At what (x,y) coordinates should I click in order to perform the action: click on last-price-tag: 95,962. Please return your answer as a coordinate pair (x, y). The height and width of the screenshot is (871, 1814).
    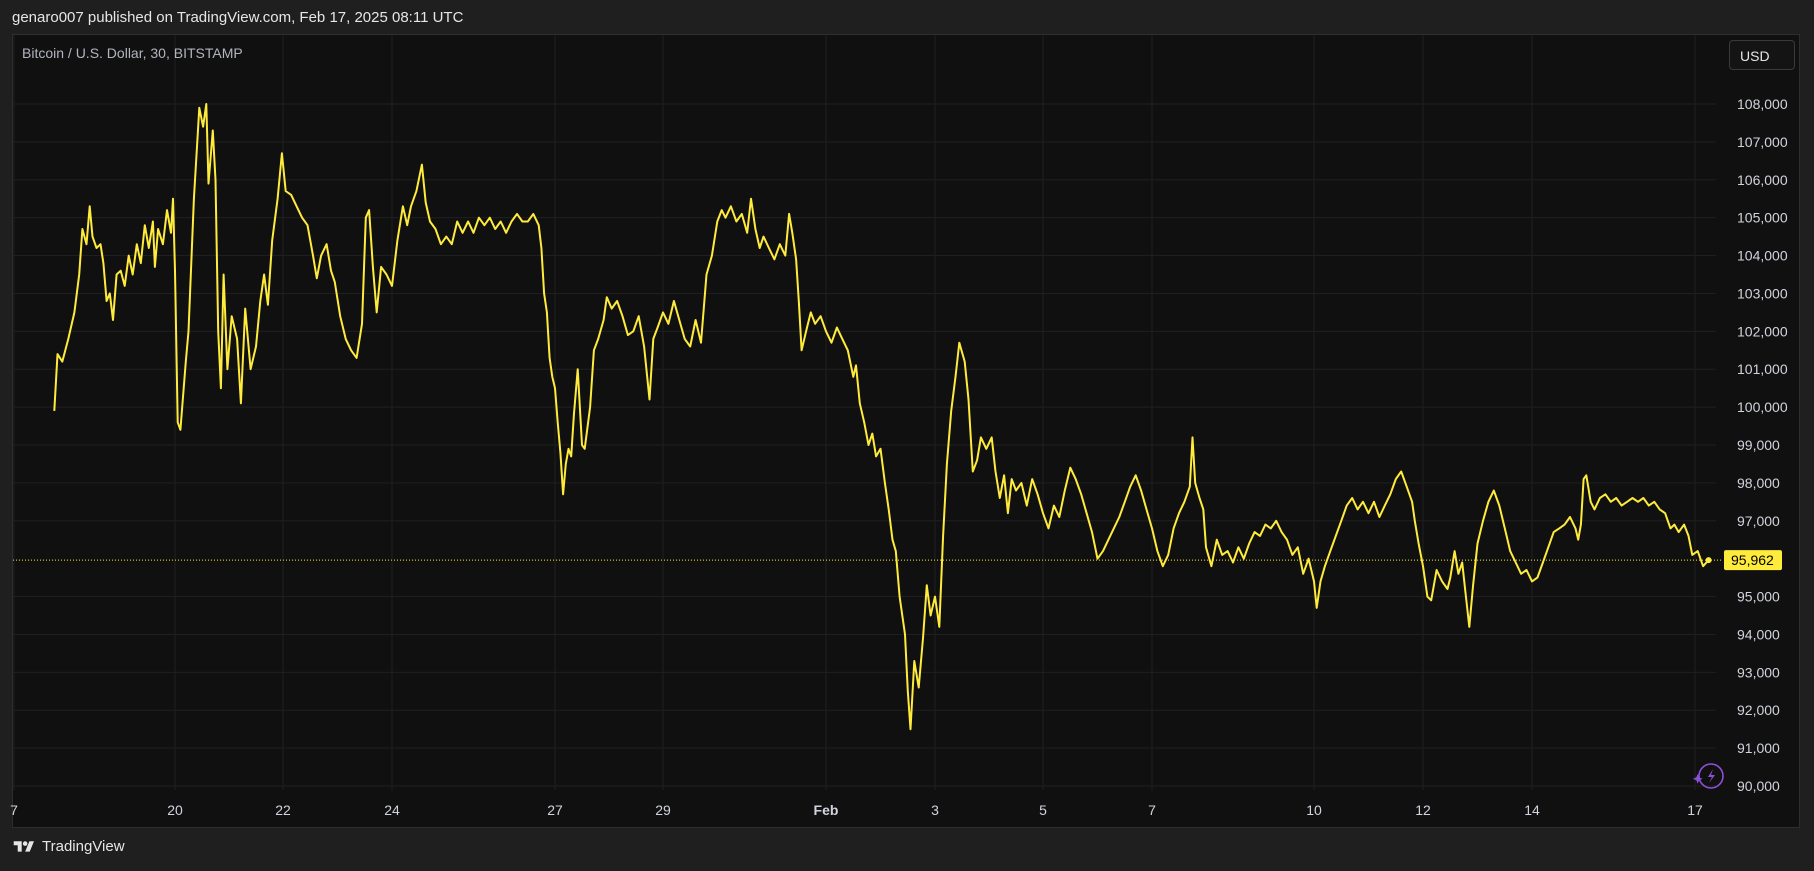
    Looking at the image, I should click on (1753, 560).